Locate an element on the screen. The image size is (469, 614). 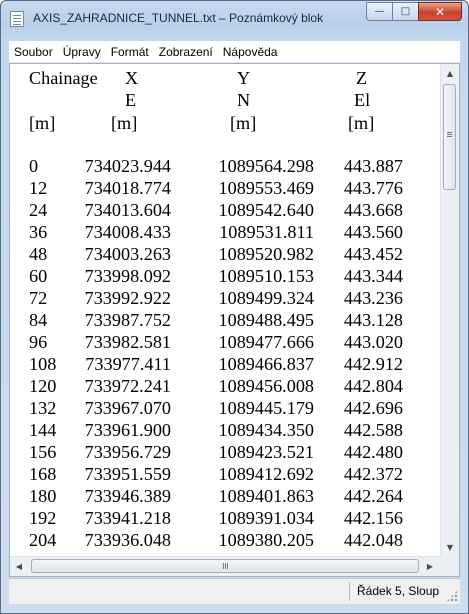
northing-cell: 1089391.034 is located at coordinates (266, 518).